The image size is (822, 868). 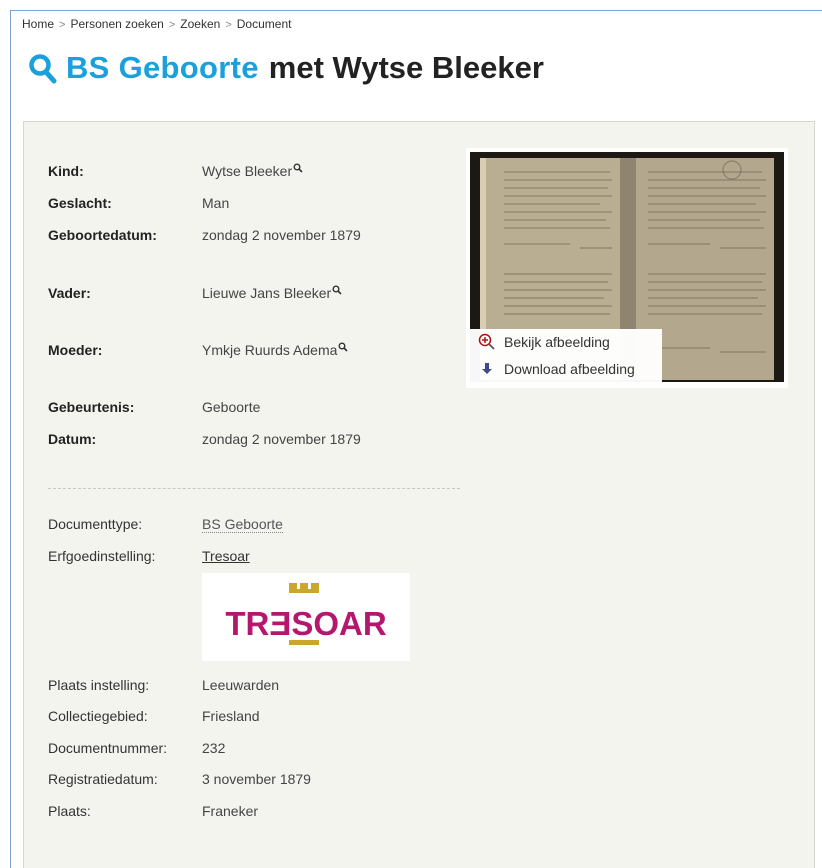 What do you see at coordinates (264, 24) in the screenshot?
I see `breadcrumb-document: Document` at bounding box center [264, 24].